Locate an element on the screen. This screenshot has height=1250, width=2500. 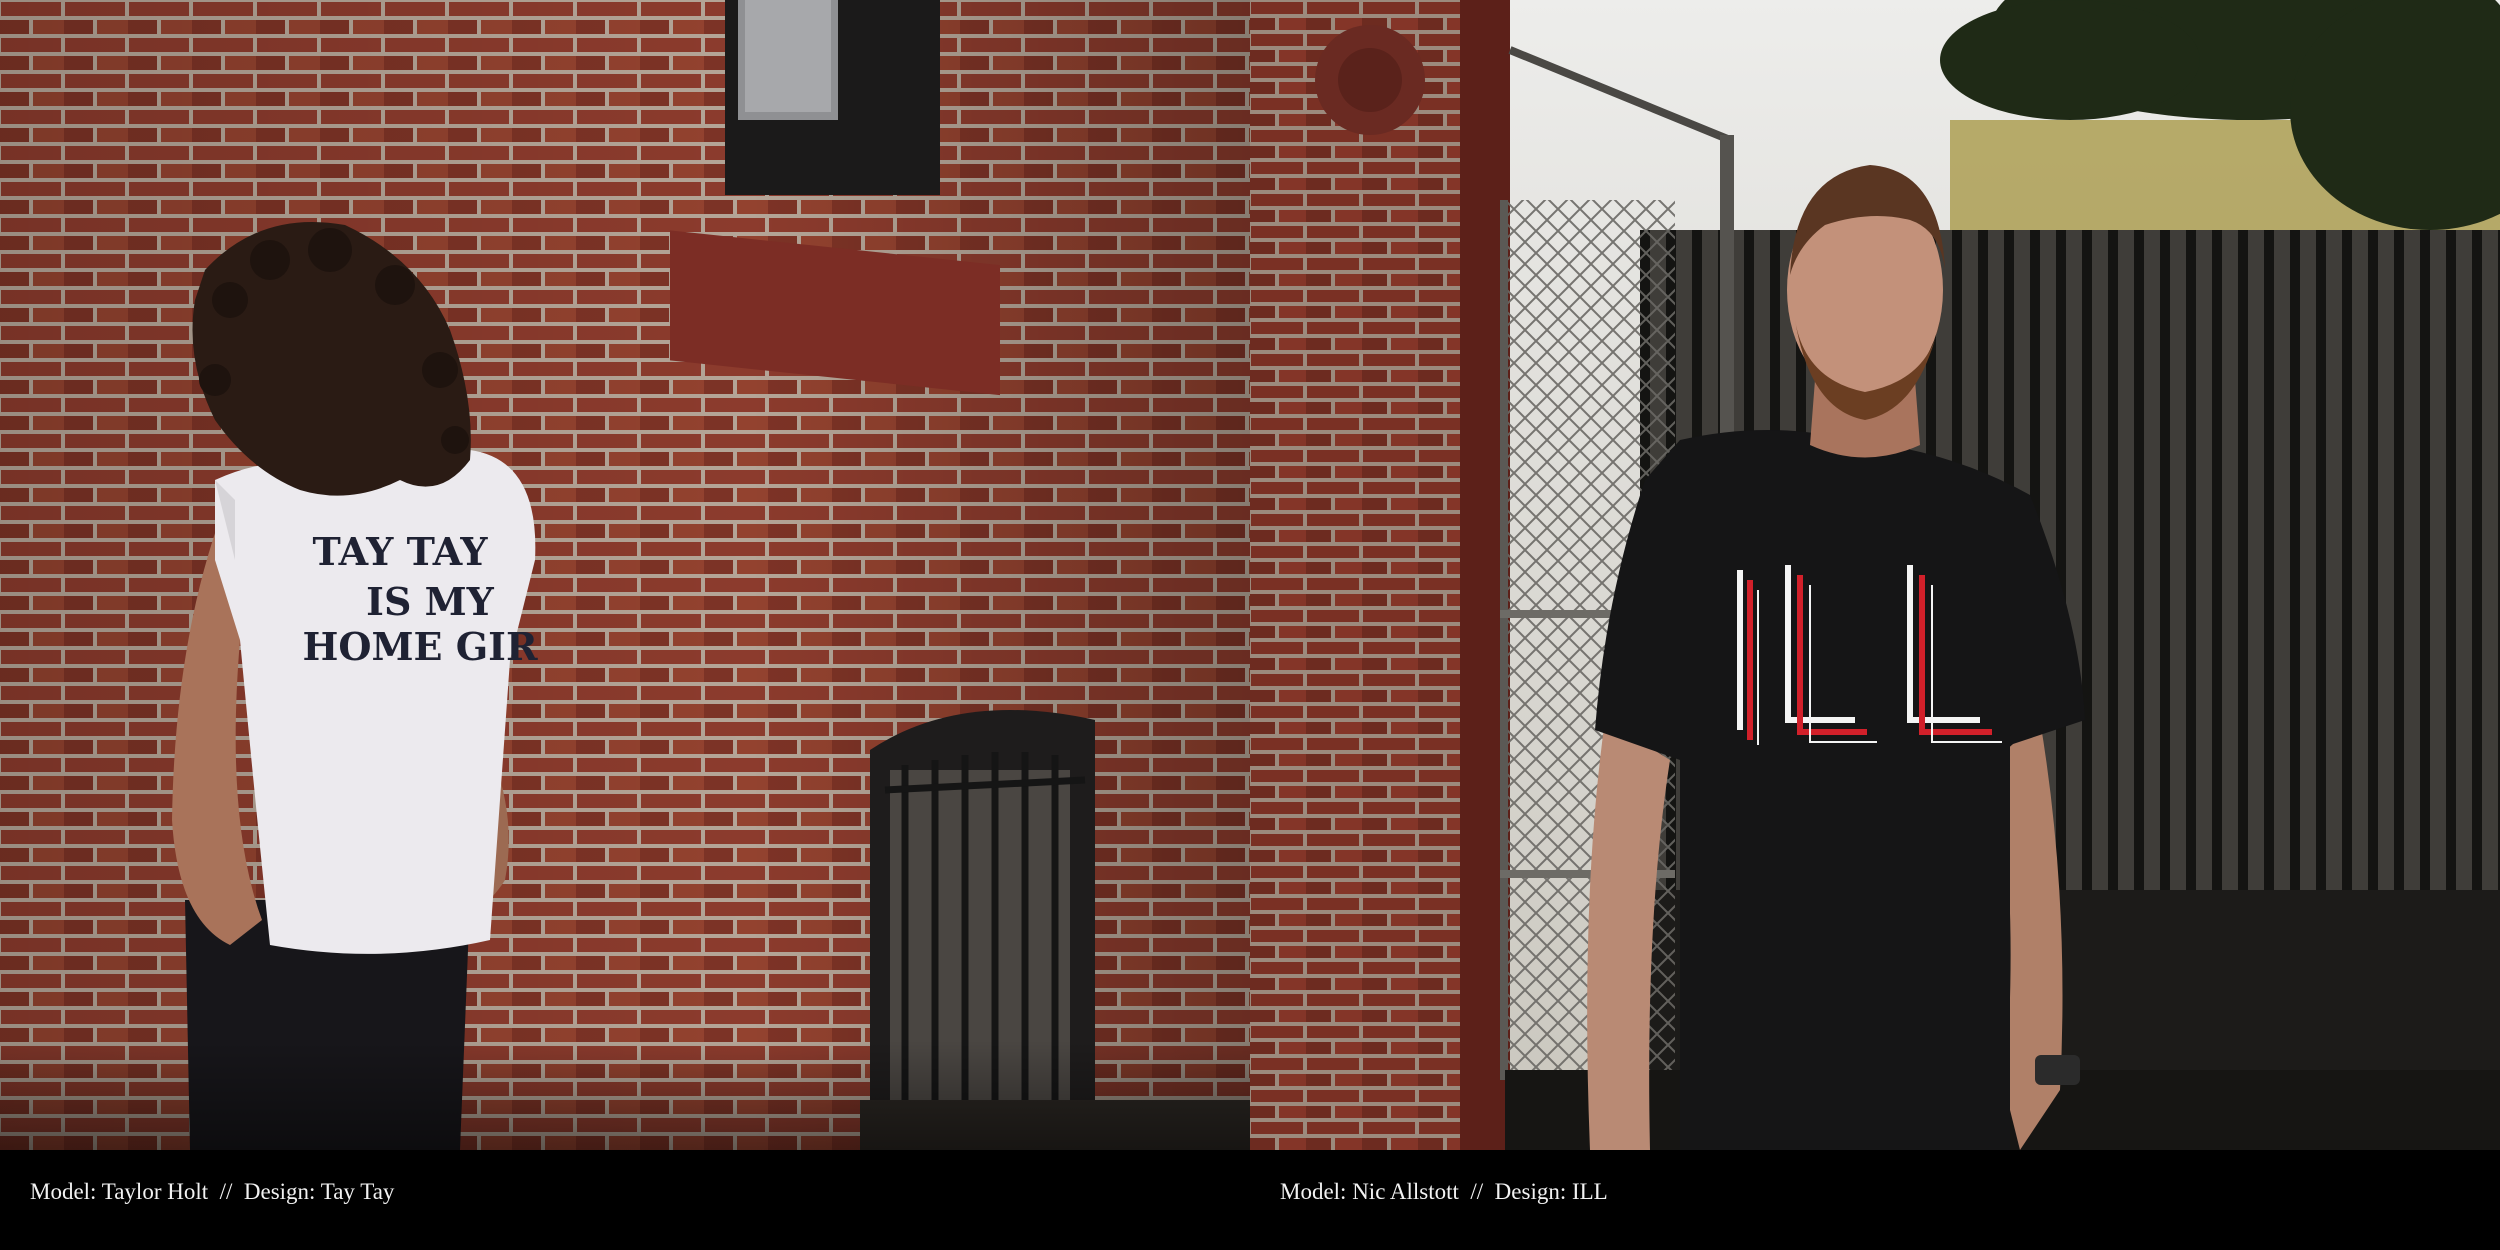
wristwatch is located at coordinates (2057, 1070).